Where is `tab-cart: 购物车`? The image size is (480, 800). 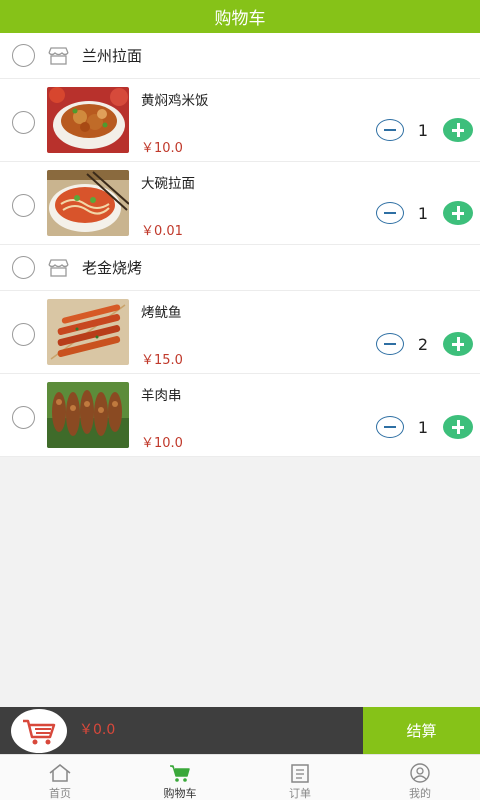
tab-cart: 购物车 is located at coordinates (180, 777).